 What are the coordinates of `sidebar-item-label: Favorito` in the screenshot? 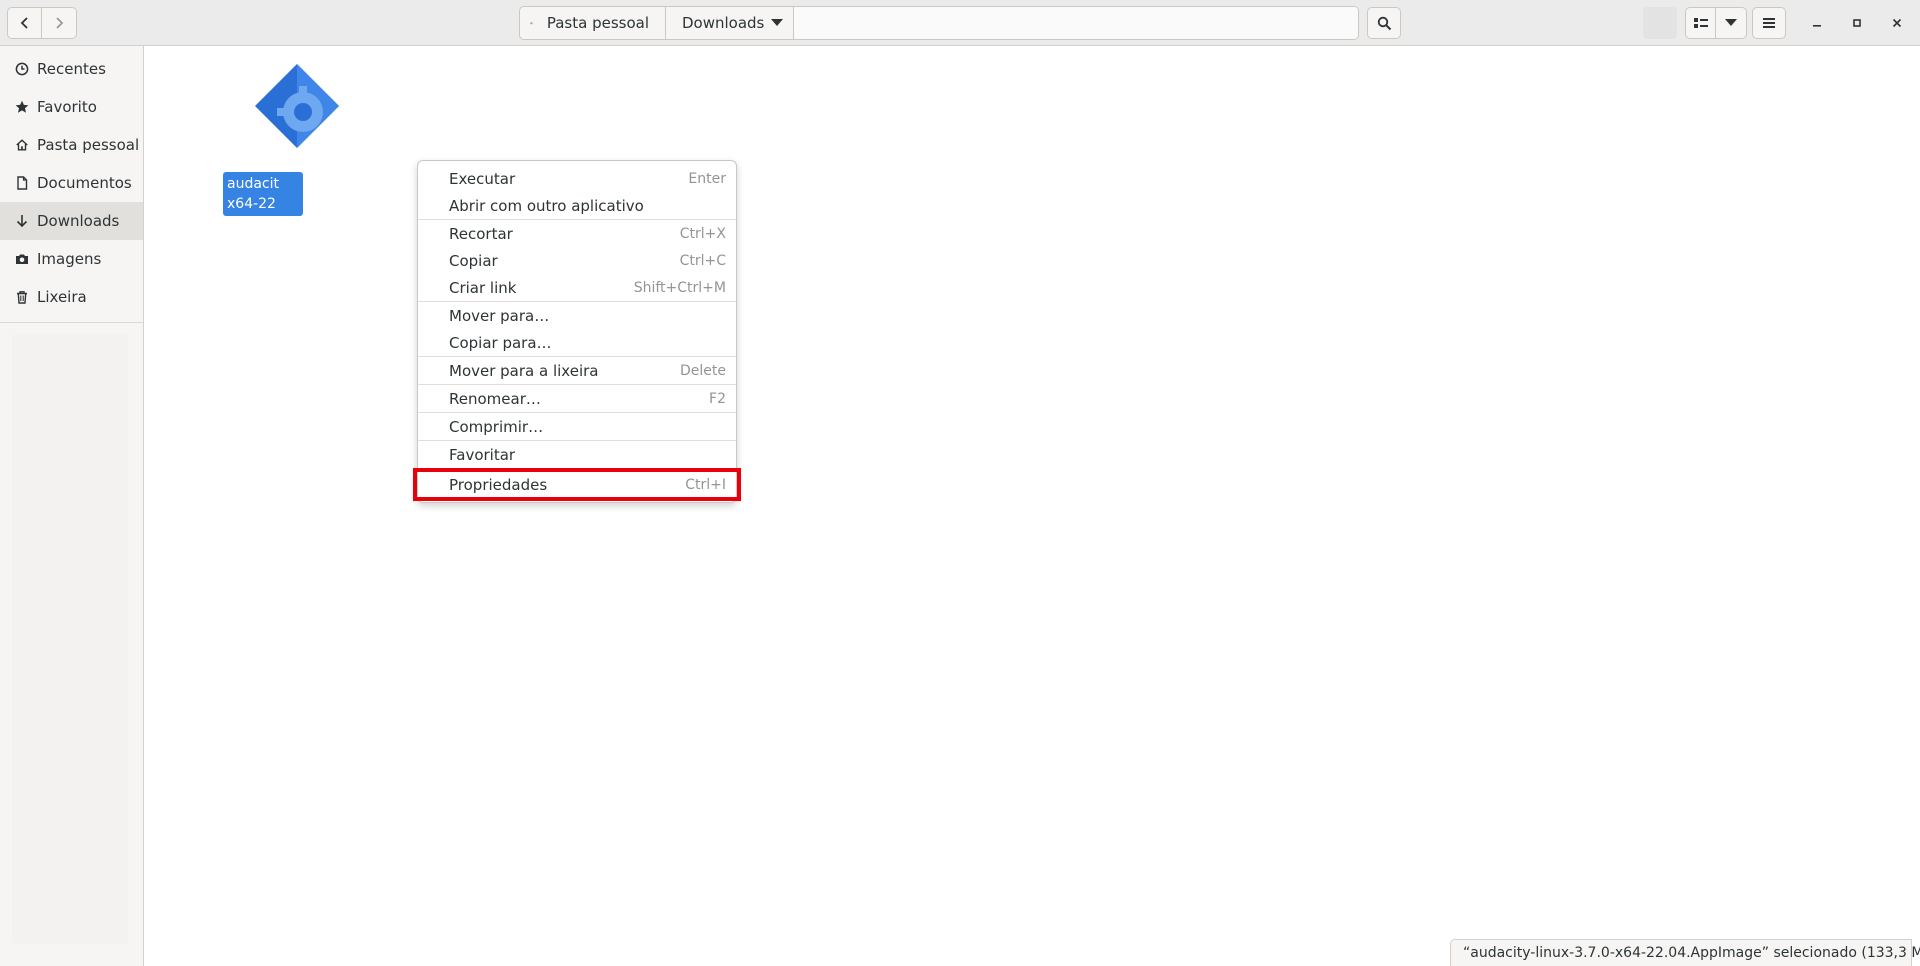 It's located at (67, 107).